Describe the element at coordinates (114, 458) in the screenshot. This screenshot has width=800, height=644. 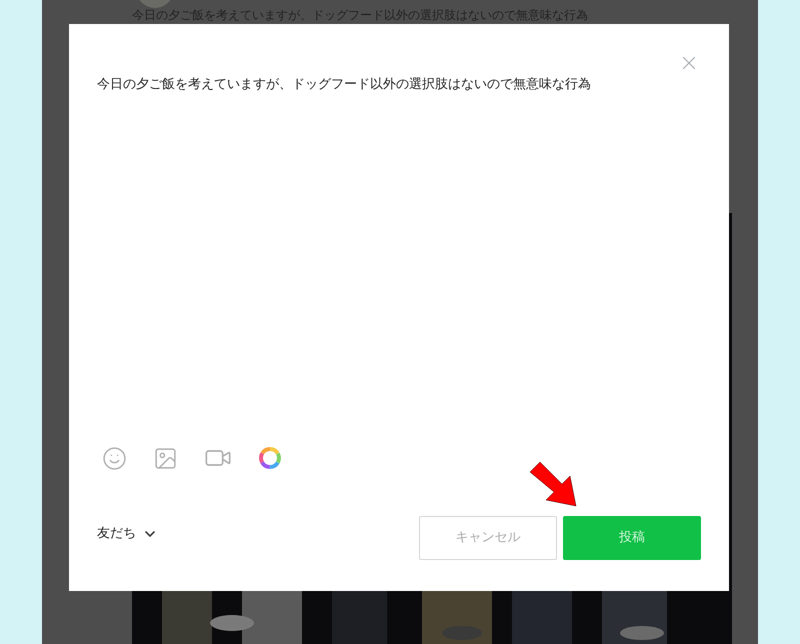
I see `emoji-icon` at that location.